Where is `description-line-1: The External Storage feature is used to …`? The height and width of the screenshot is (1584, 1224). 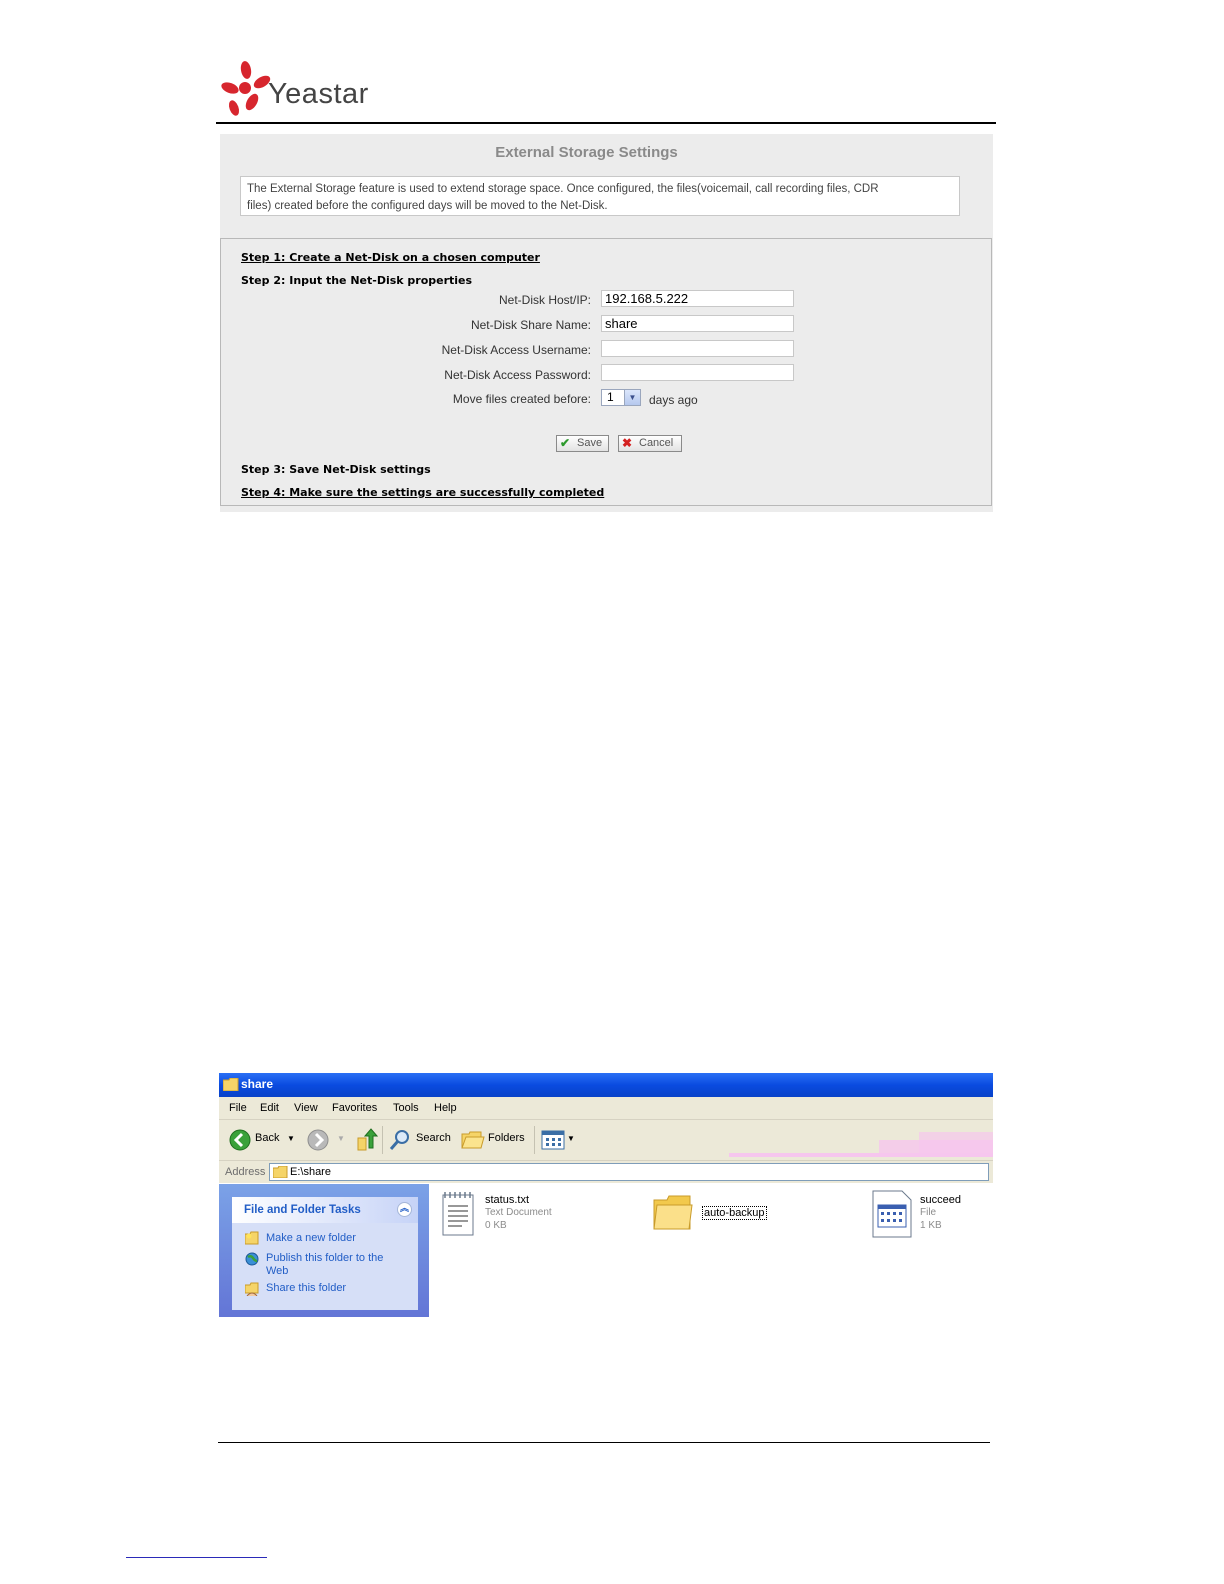
description-line-1: The External Storage feature is used to … is located at coordinates (563, 189).